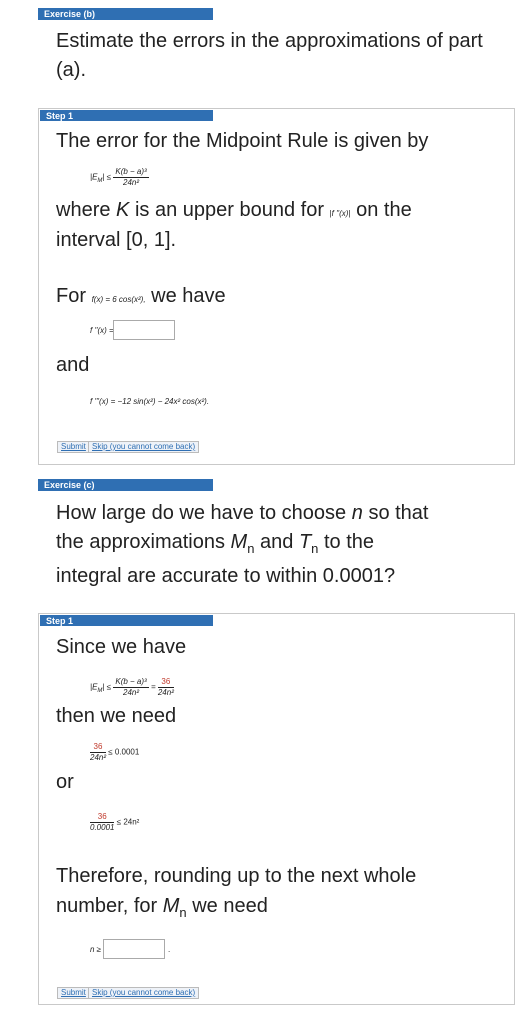  What do you see at coordinates (141, 296) in the screenshot?
I see `for-function-text: For f(x) = 6 cos(x²), we have` at bounding box center [141, 296].